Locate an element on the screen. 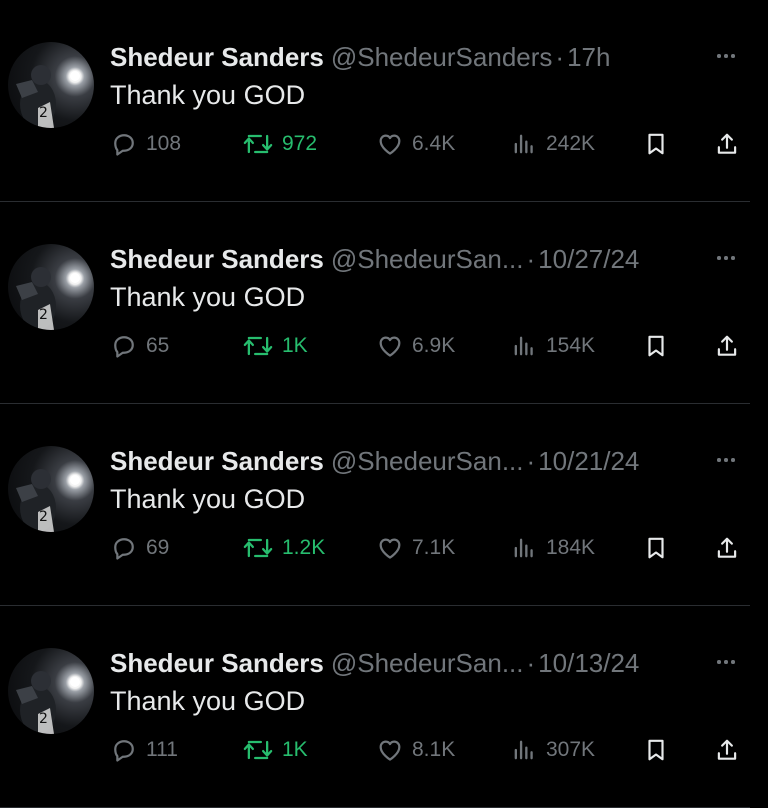 This screenshot has height=808, width=768. author-handle: @ShedeurSanders is located at coordinates (442, 57).